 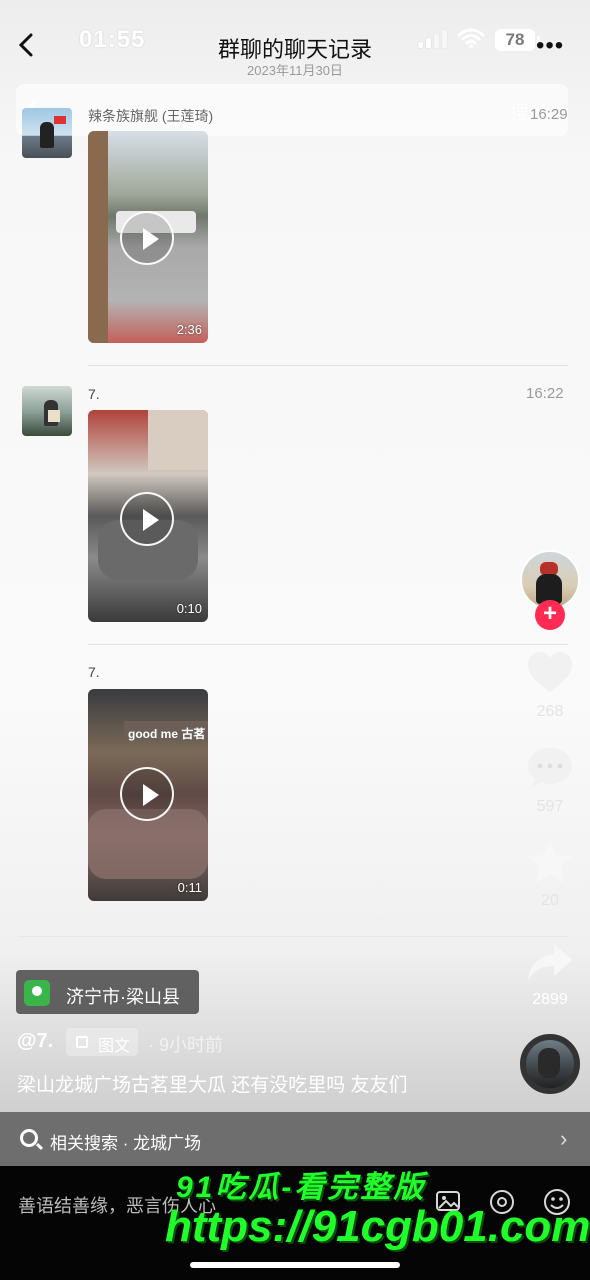 What do you see at coordinates (550, 806) in the screenshot?
I see `comment-count: 597` at bounding box center [550, 806].